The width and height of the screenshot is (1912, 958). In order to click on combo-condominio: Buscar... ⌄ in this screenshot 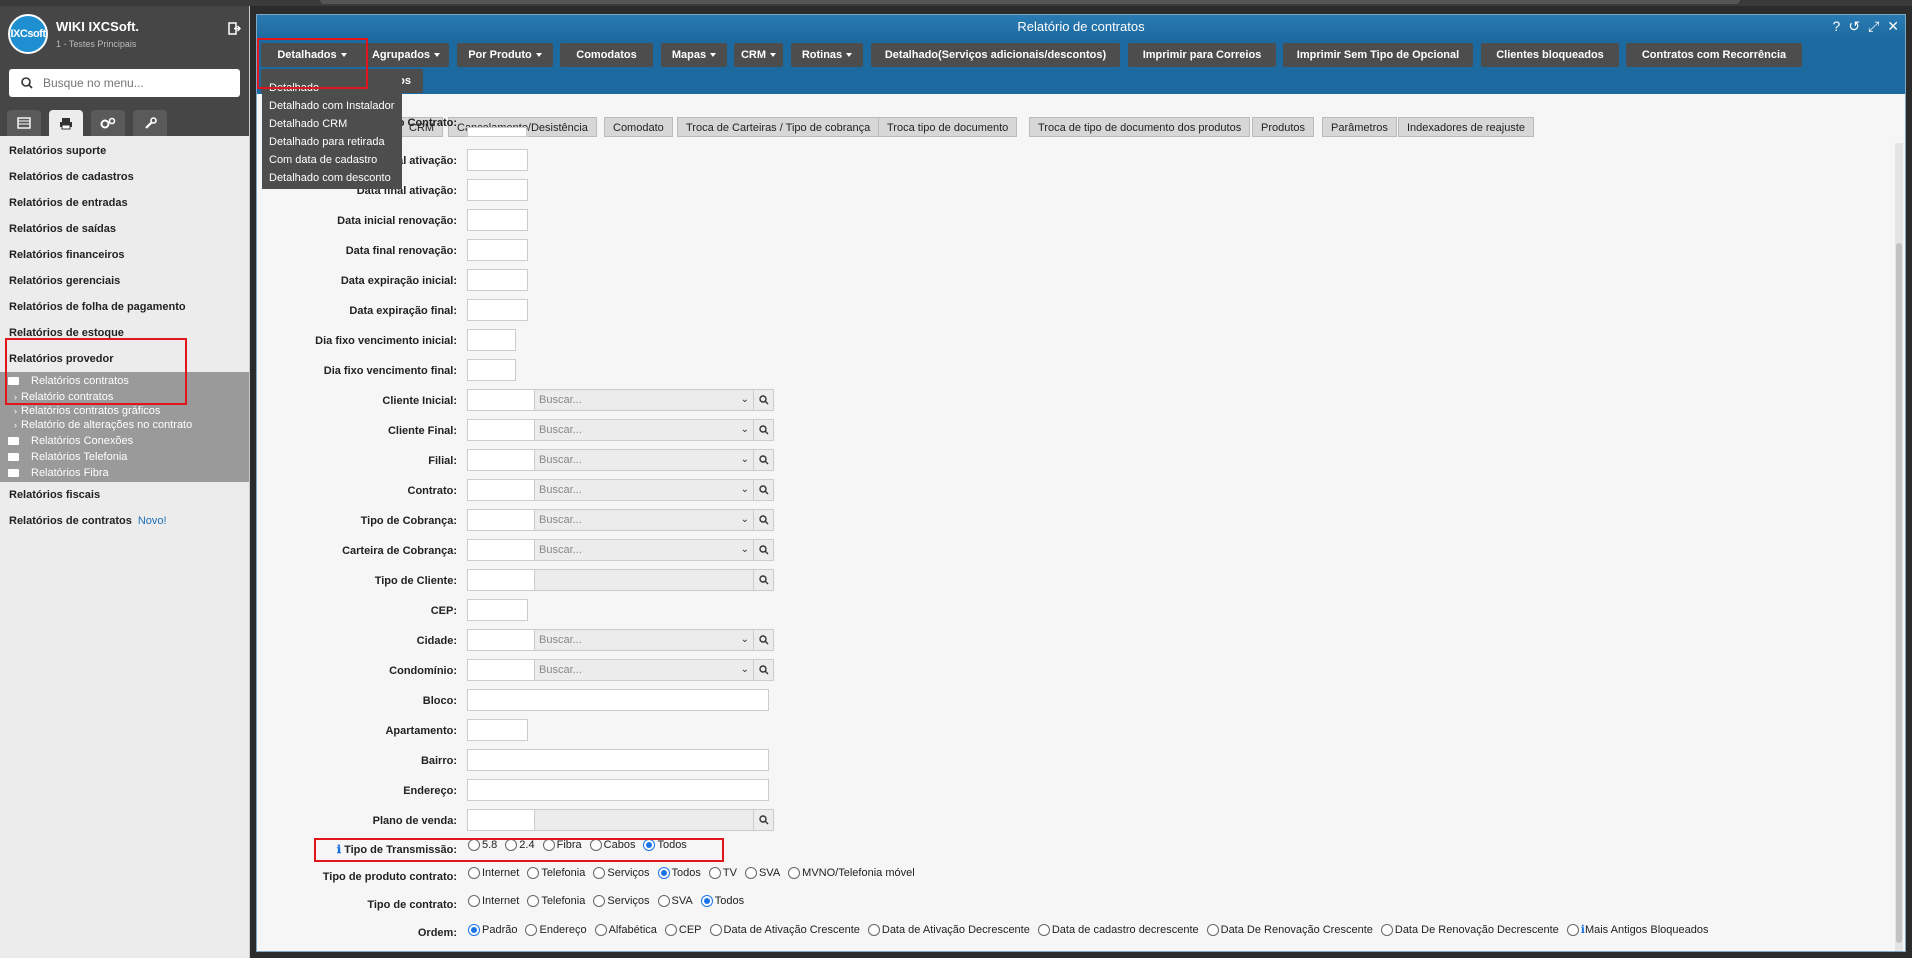, I will do `click(620, 670)`.